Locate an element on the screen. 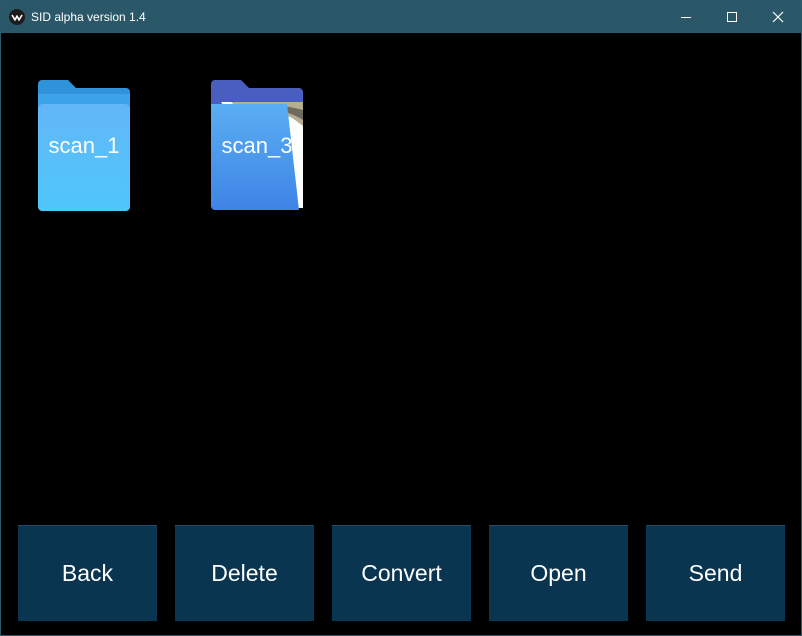 This screenshot has height=636, width=802. app-logo-icon is located at coordinates (17, 17).